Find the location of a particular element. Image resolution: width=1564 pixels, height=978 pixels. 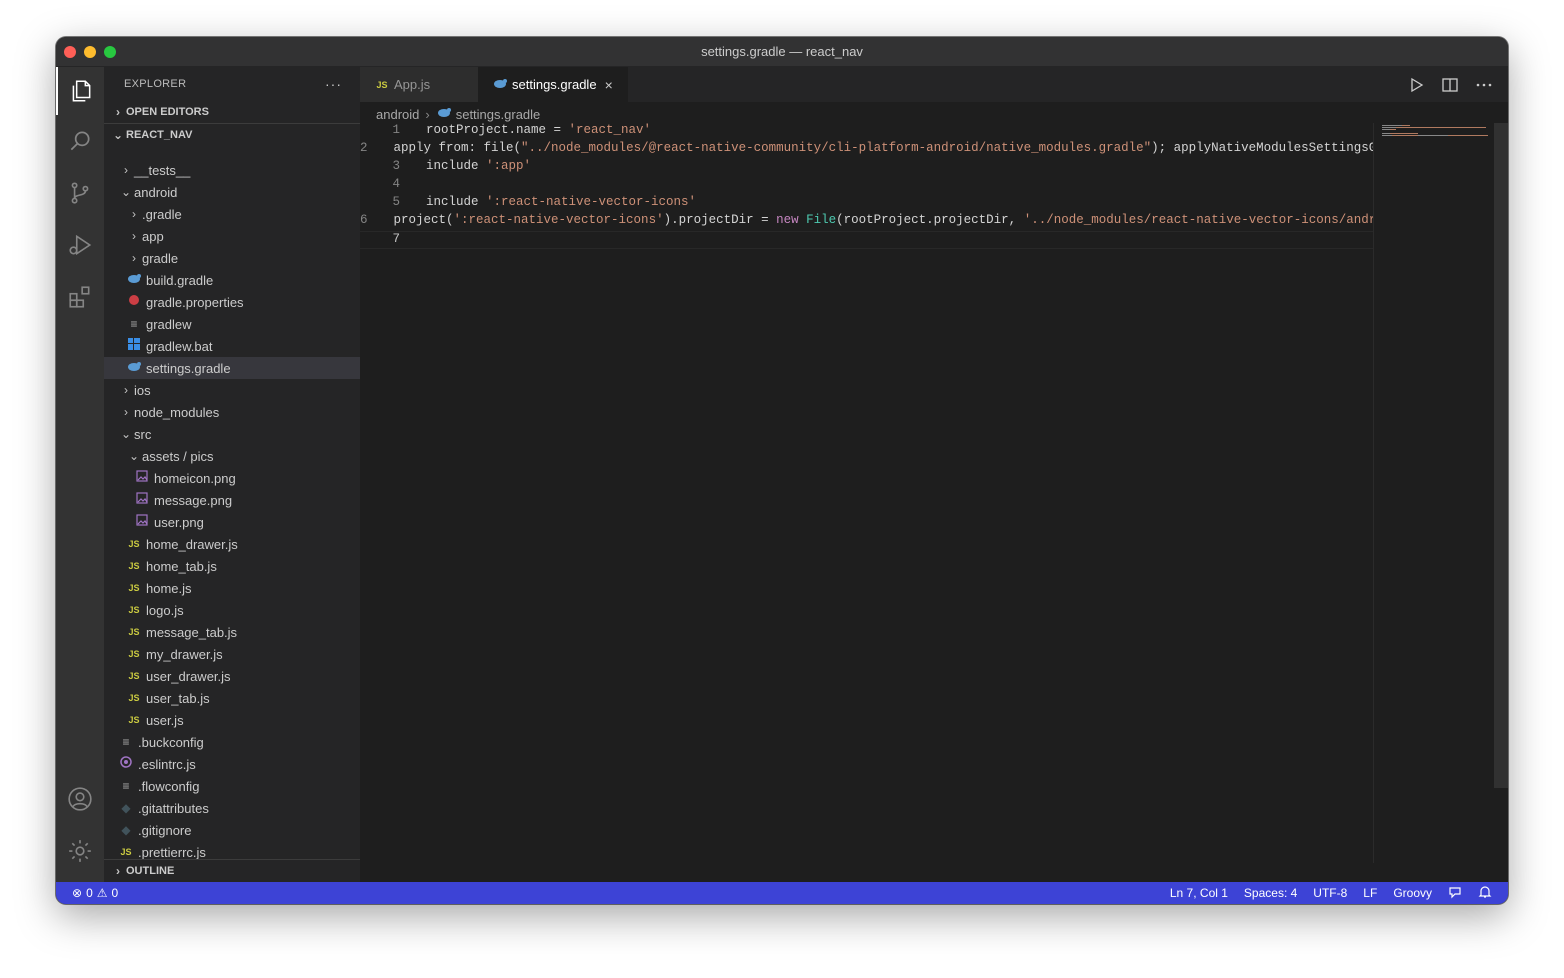

notifications-bell-icon is located at coordinates (1485, 893).